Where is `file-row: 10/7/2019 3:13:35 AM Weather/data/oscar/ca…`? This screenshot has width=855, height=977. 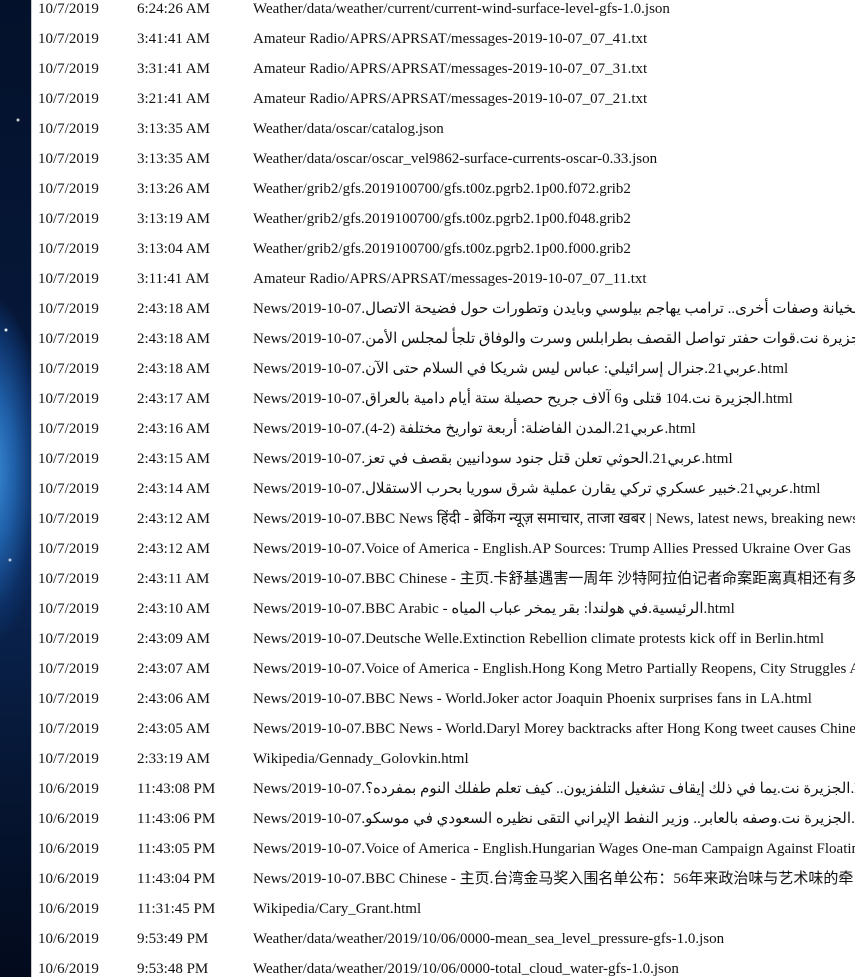
file-row: 10/7/2019 3:13:35 AM Weather/data/oscar/ca… is located at coordinates (443, 129).